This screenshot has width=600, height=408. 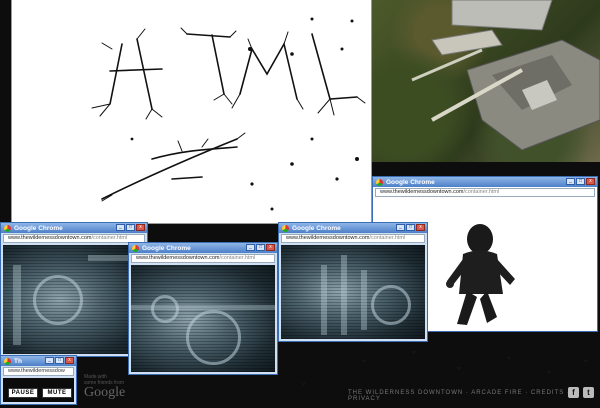 I want to click on controls-panel: PAUSE MUTE, so click(x=38, y=390).